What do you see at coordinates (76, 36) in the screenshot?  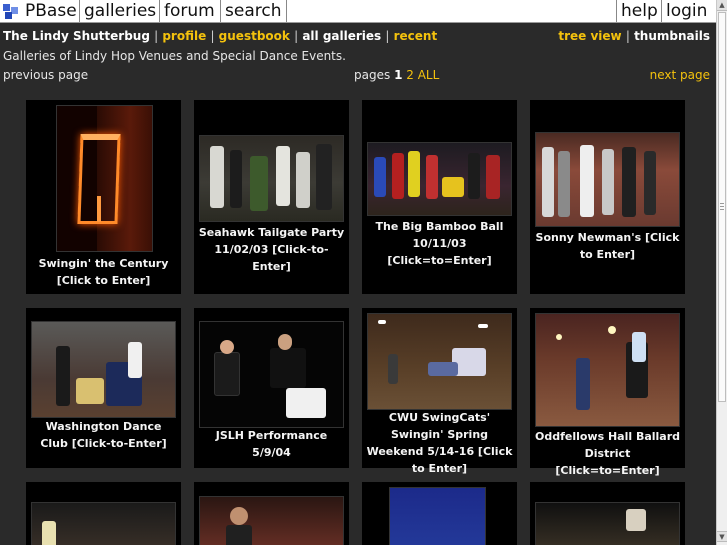 I see `owner-name: The Lindy Shutterbug` at bounding box center [76, 36].